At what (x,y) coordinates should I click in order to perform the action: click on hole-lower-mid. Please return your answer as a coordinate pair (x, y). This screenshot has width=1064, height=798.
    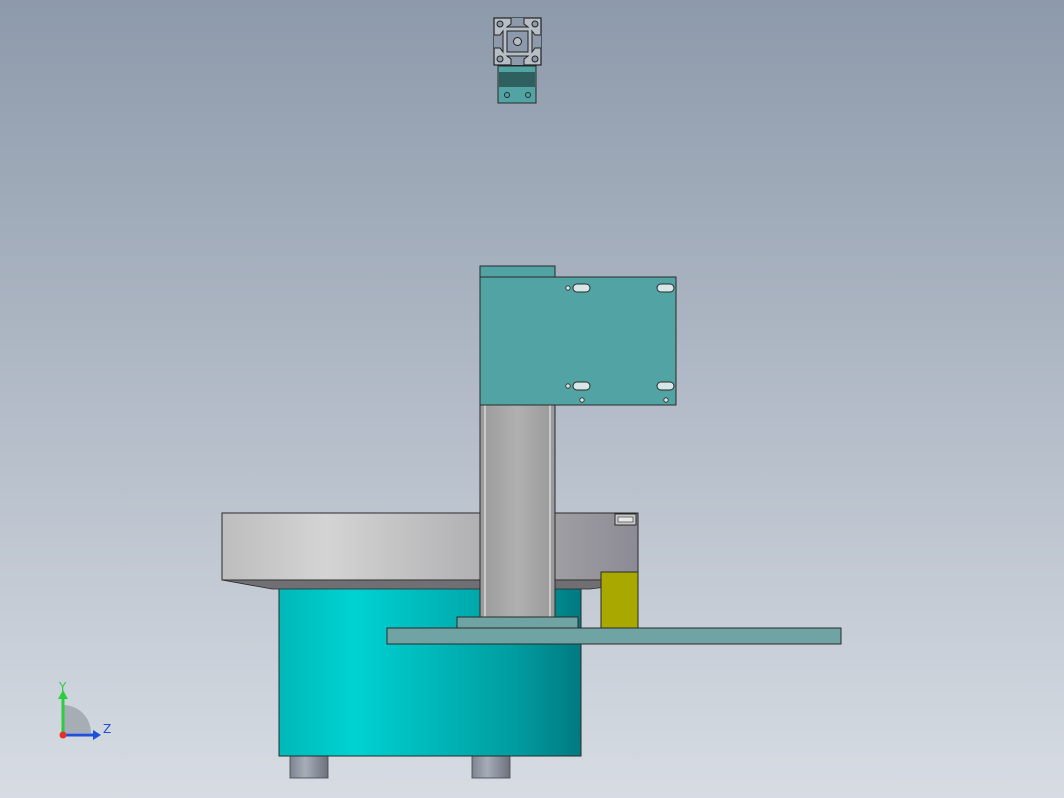
    Looking at the image, I should click on (582, 400).